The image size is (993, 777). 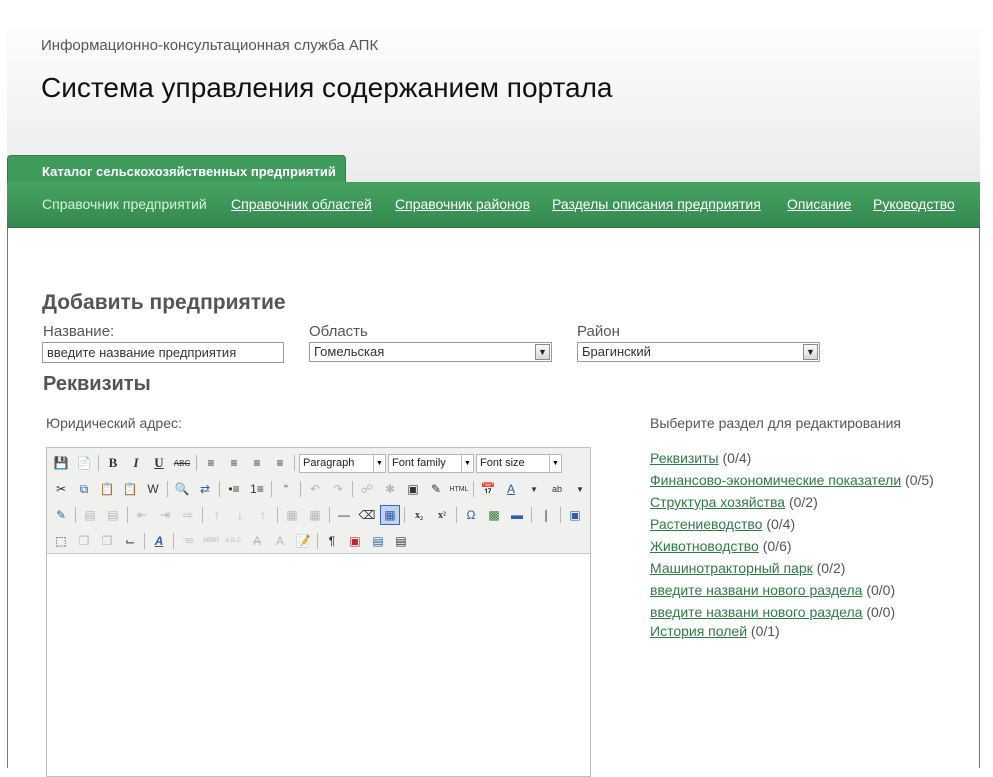 What do you see at coordinates (113, 463) in the screenshot?
I see `bold-icon: B` at bounding box center [113, 463].